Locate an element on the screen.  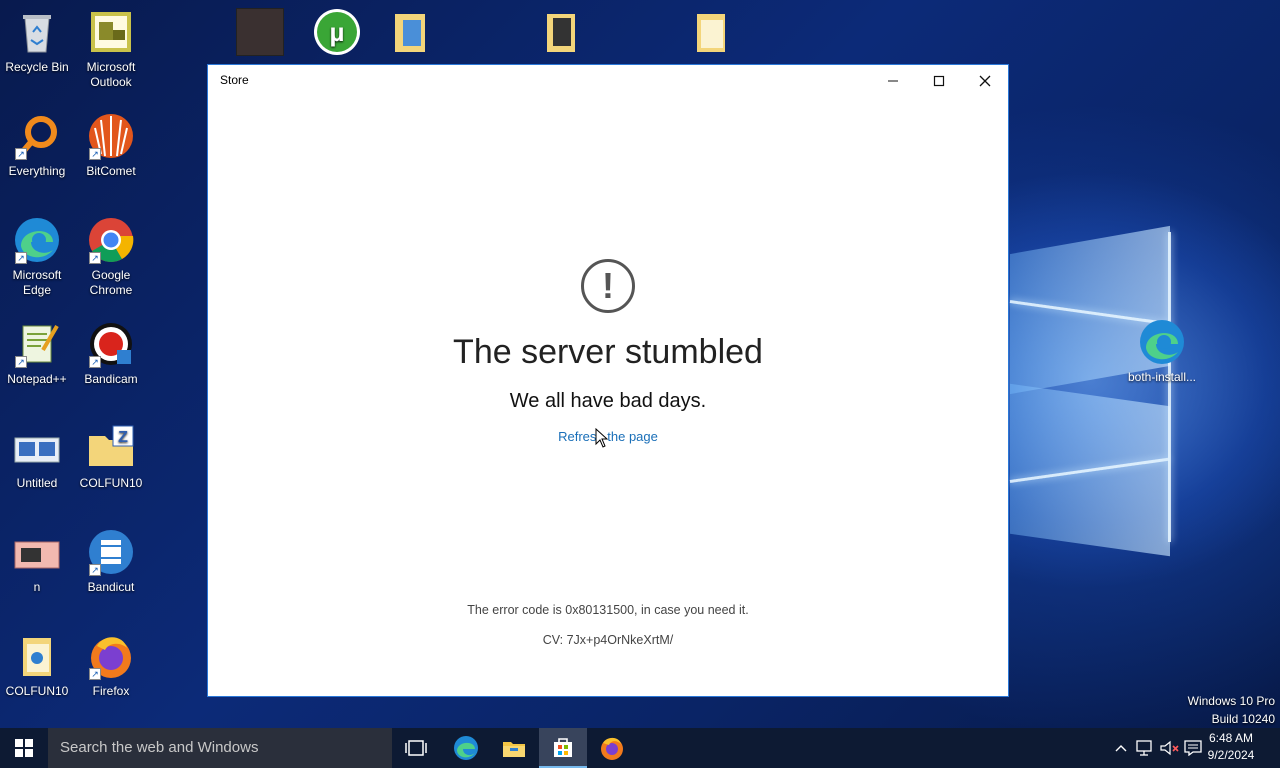
clock-time: 6:48 AM is located at coordinates (1231, 738).